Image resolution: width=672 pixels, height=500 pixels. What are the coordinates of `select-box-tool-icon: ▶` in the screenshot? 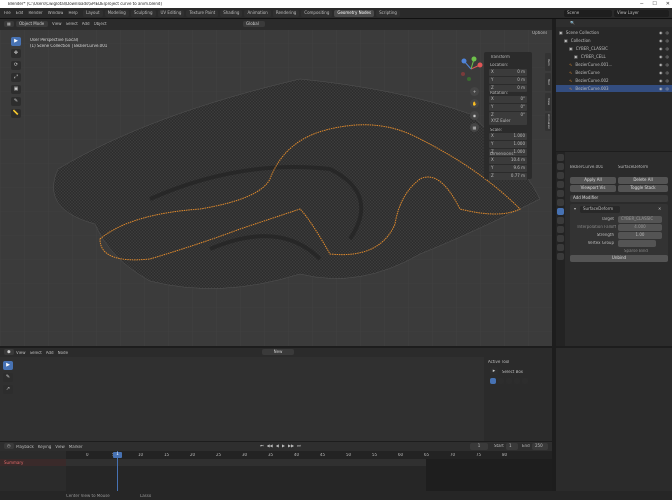 It's located at (16, 41).